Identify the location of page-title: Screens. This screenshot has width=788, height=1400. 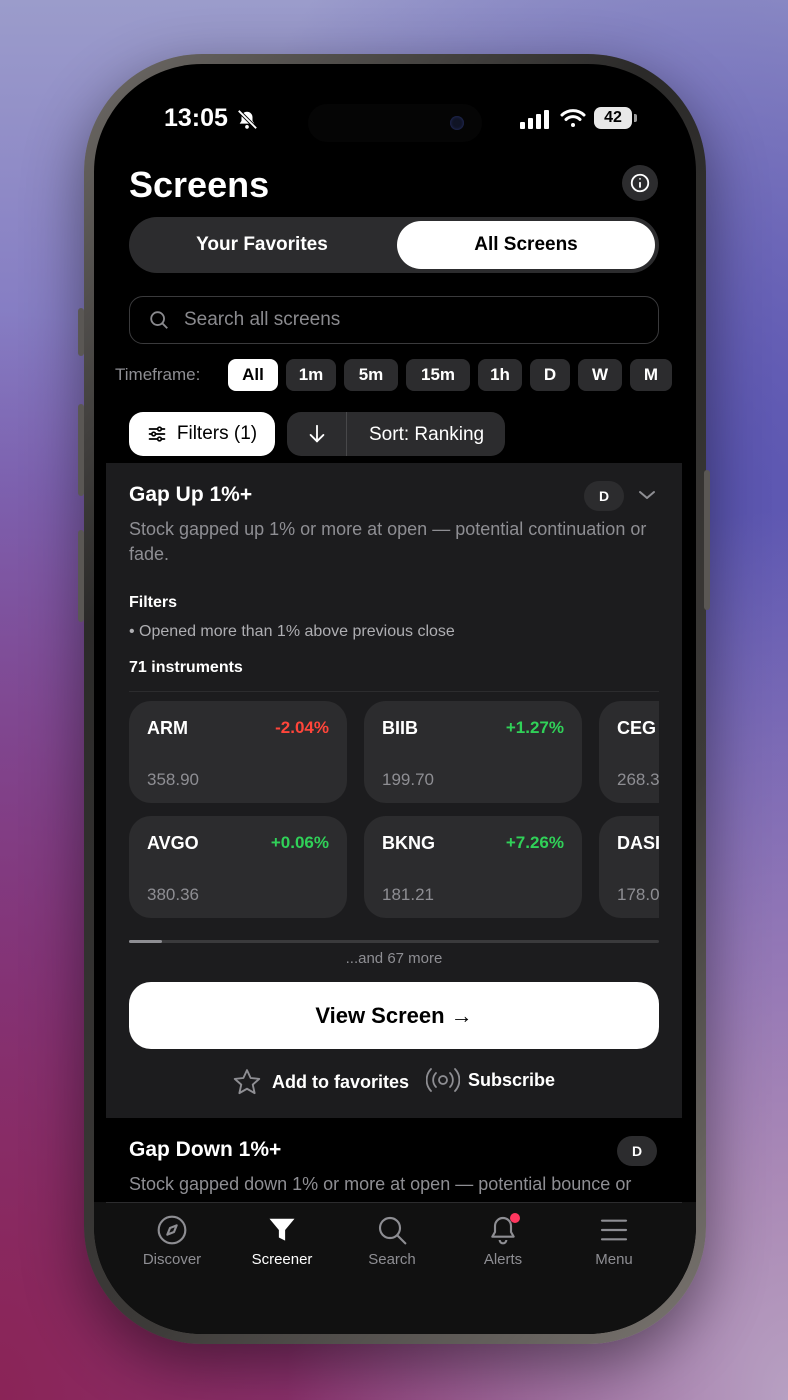
(199, 184).